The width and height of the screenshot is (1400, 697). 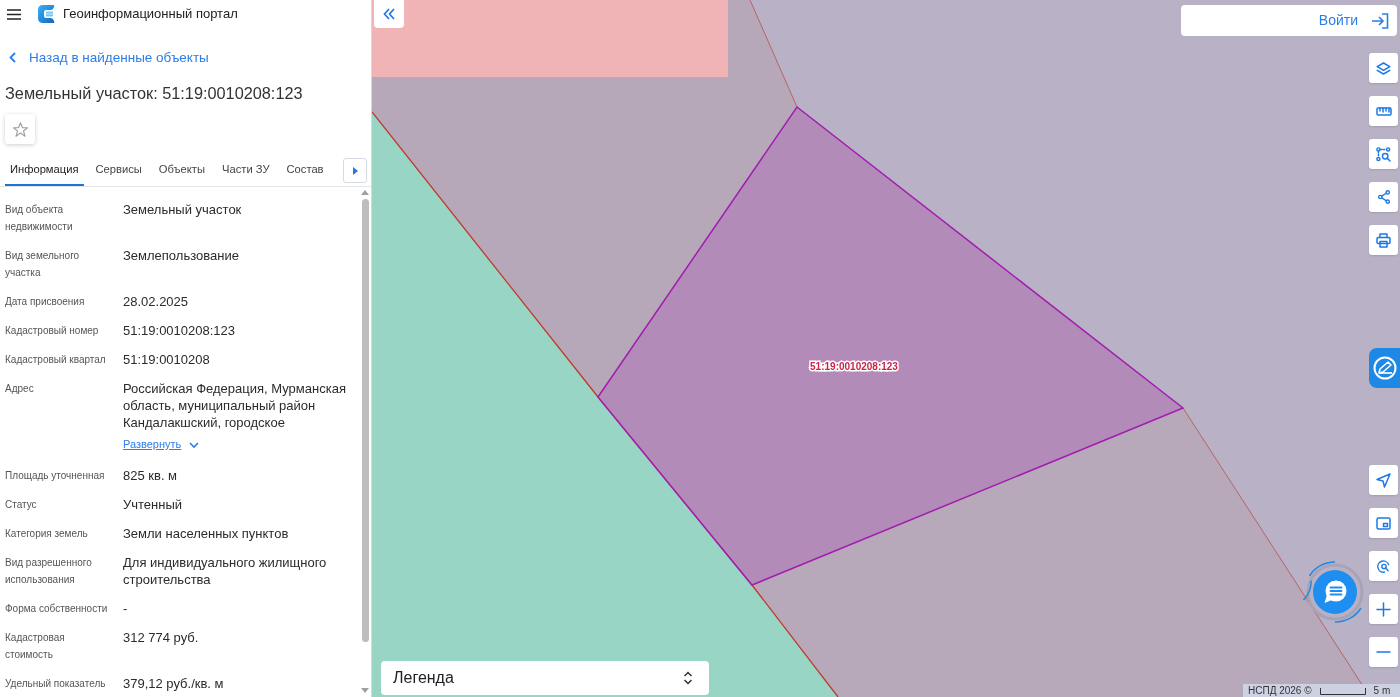 I want to click on property-label: Категория земель, so click(x=47, y=534).